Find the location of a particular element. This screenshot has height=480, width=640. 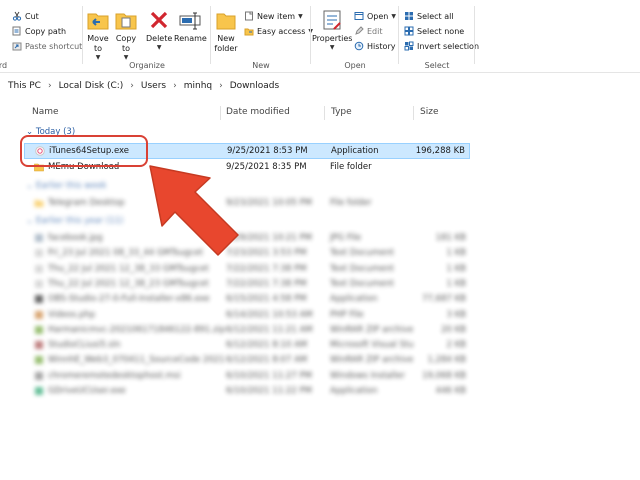

cut-button: Cut is located at coordinates (25, 16).